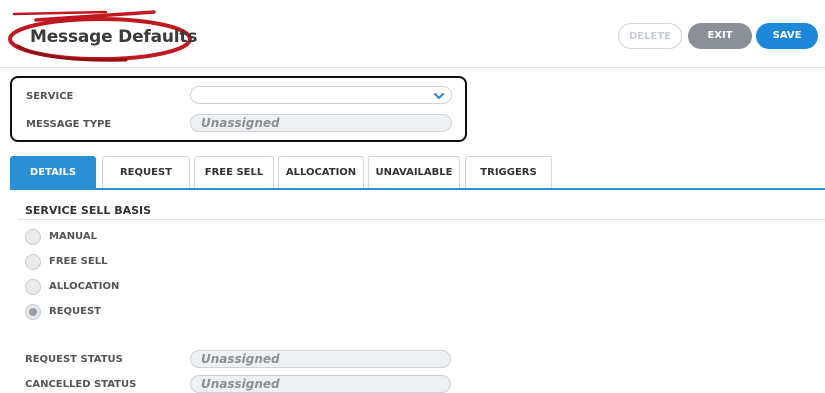 The image size is (825, 393). What do you see at coordinates (88, 210) in the screenshot?
I see `section-title: SERVICE SELL BASIS` at bounding box center [88, 210].